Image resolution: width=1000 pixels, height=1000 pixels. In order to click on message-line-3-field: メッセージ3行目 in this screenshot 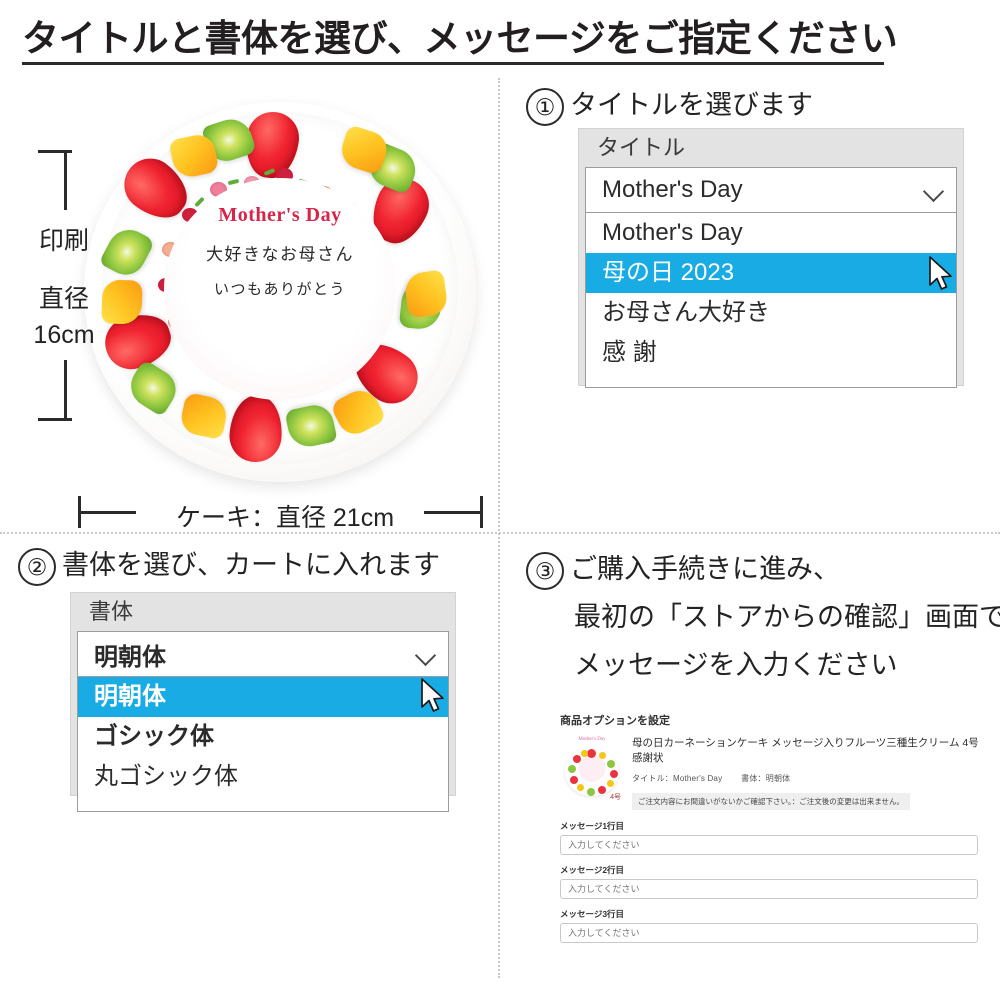, I will do `click(770, 925)`.